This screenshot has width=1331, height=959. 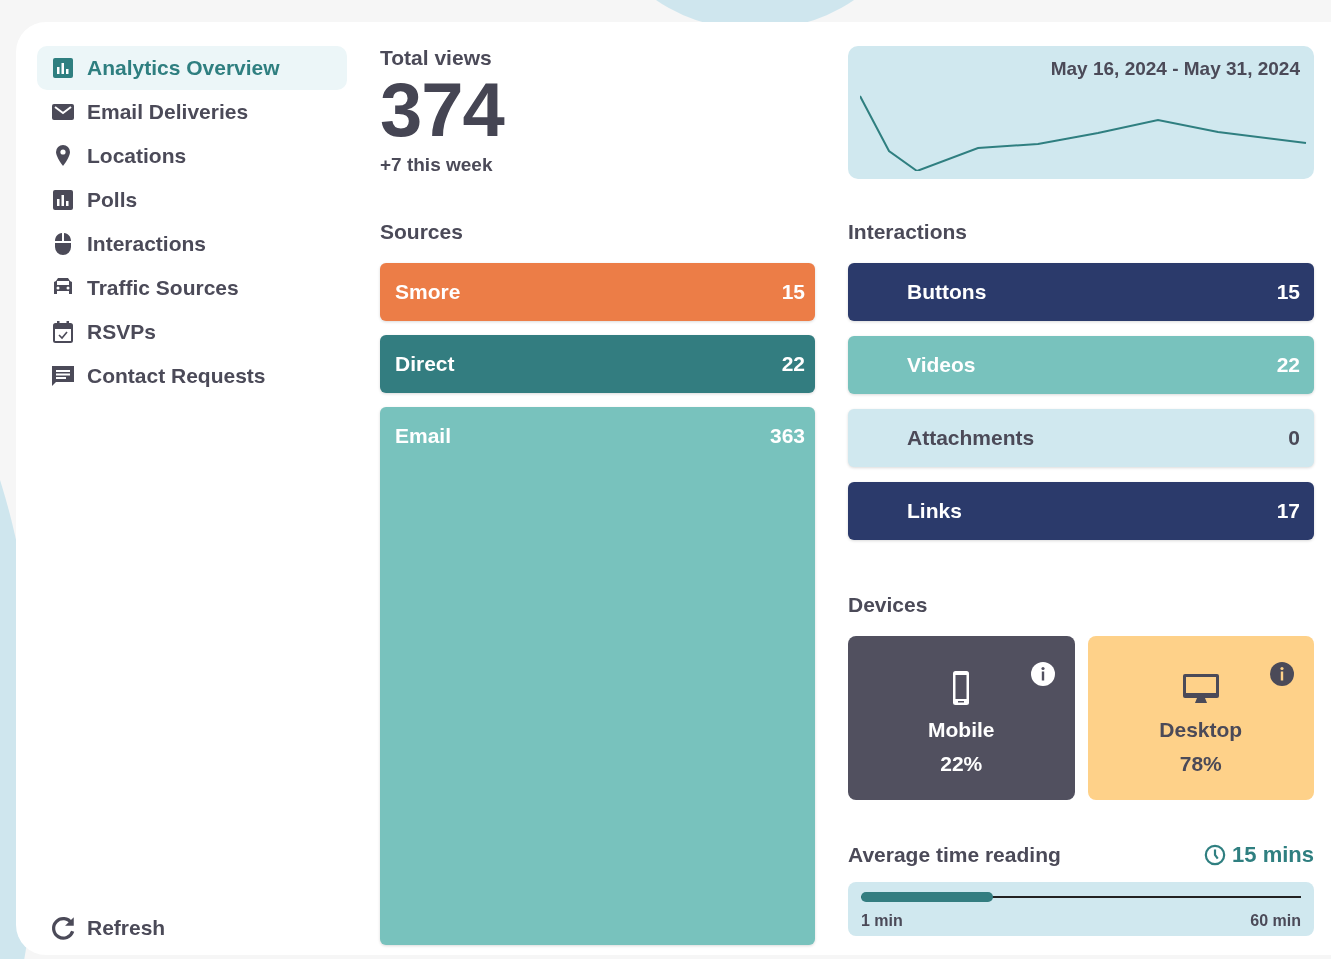 What do you see at coordinates (908, 232) in the screenshot?
I see `section-title: Interactions` at bounding box center [908, 232].